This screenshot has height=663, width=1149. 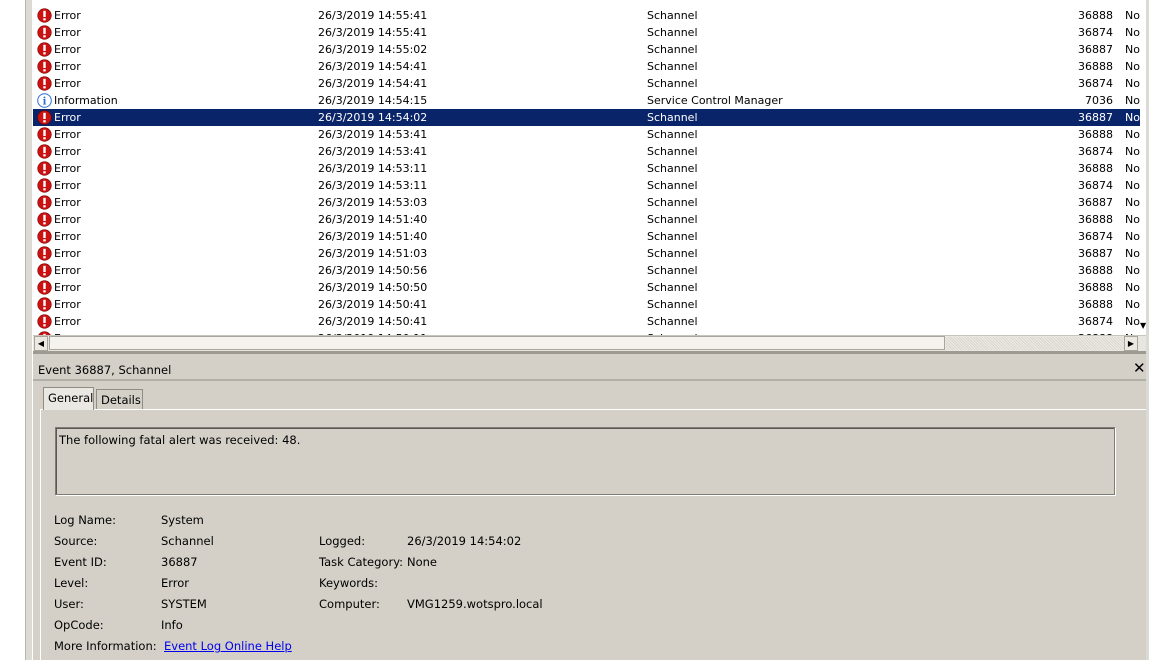 I want to click on horizontal-scroll-track, so click(x=1037, y=343).